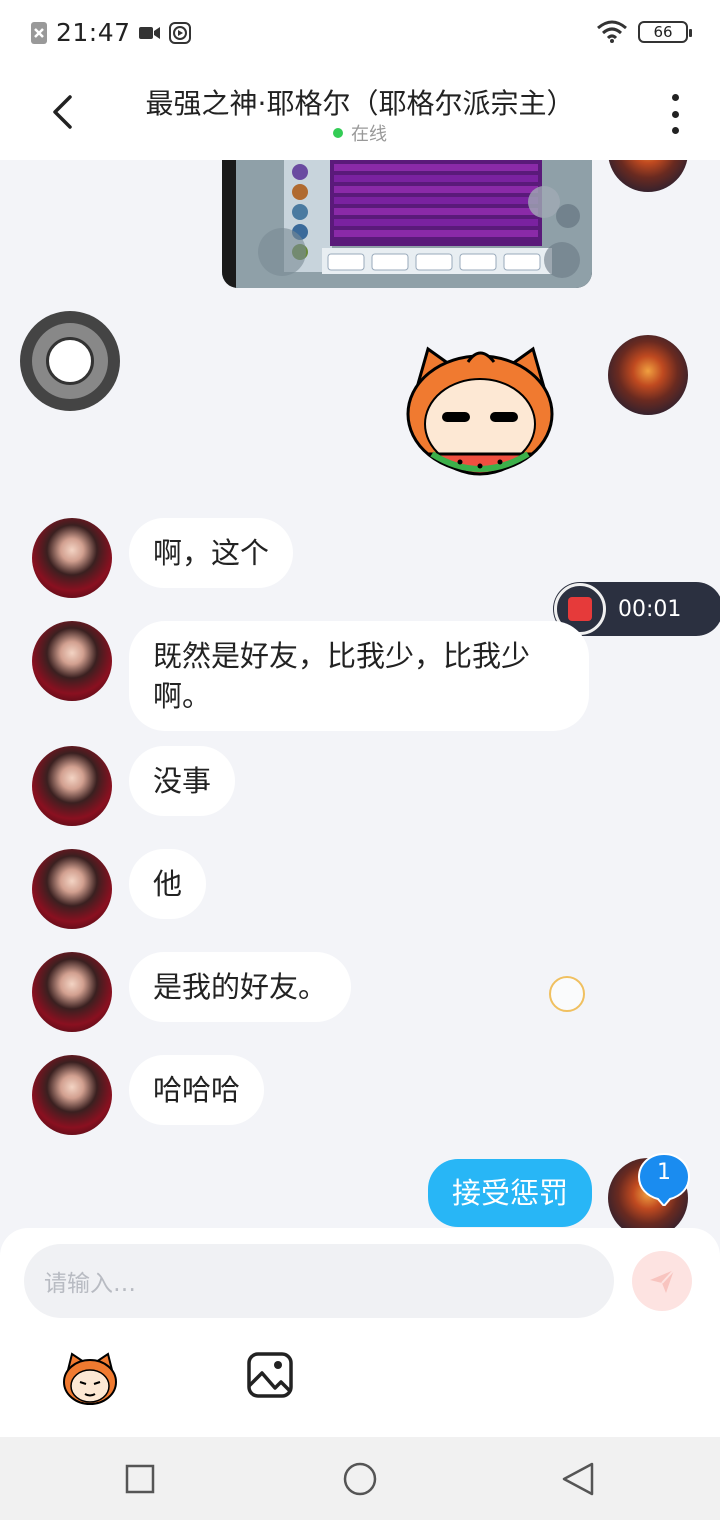 The height and width of the screenshot is (1520, 720). I want to click on image-icon, so click(270, 1375).